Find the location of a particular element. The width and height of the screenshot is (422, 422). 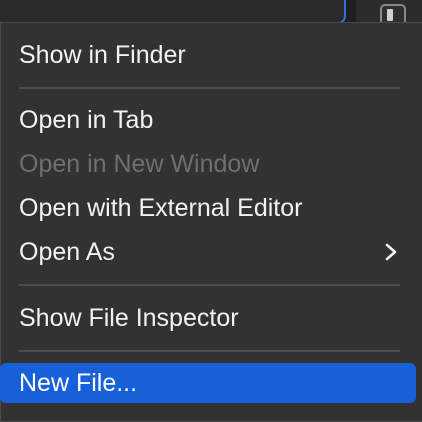

menu-item-label: Open with External Editor is located at coordinates (161, 207).